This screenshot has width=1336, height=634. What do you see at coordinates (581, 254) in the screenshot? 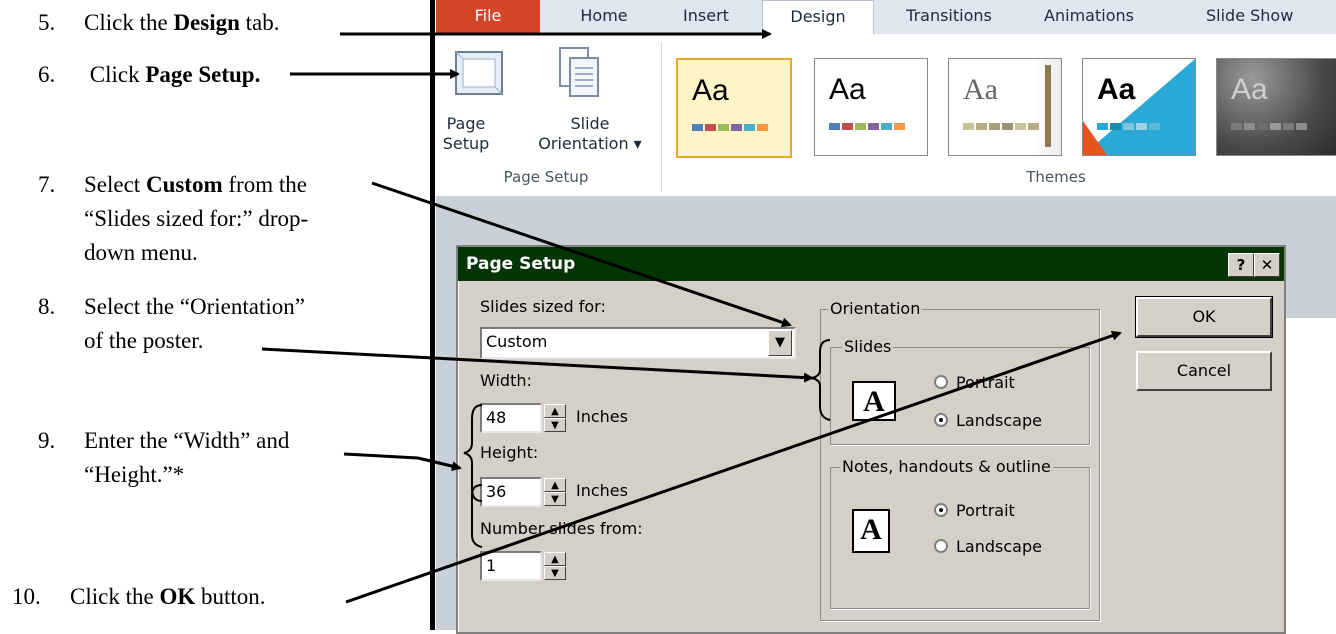
I see `arrow-to-slides-sized-for` at bounding box center [581, 254].